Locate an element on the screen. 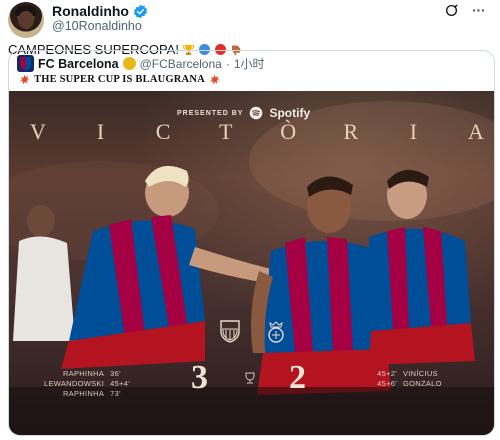 This screenshot has height=440, width=500. quoted-headline: THE SUPER CUP IS BLAUGRANA is located at coordinates (119, 79).